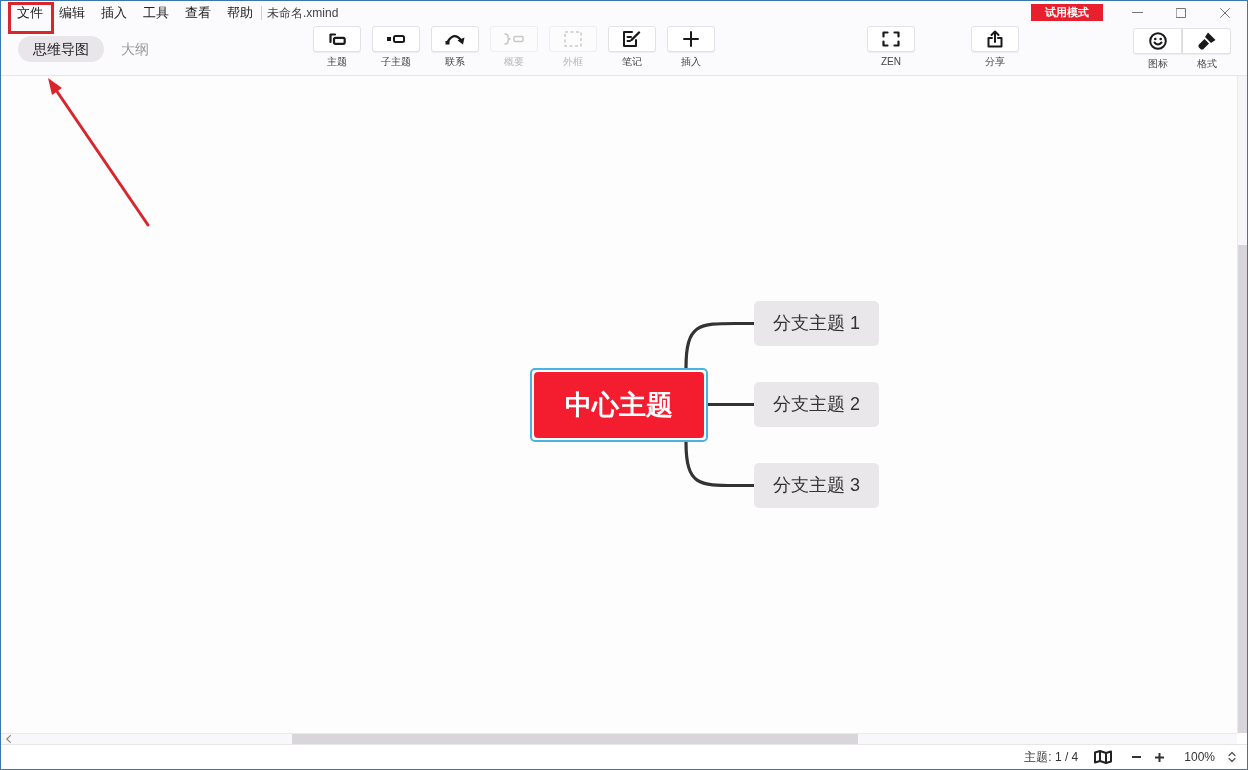  I want to click on map-icon, so click(1103, 757).